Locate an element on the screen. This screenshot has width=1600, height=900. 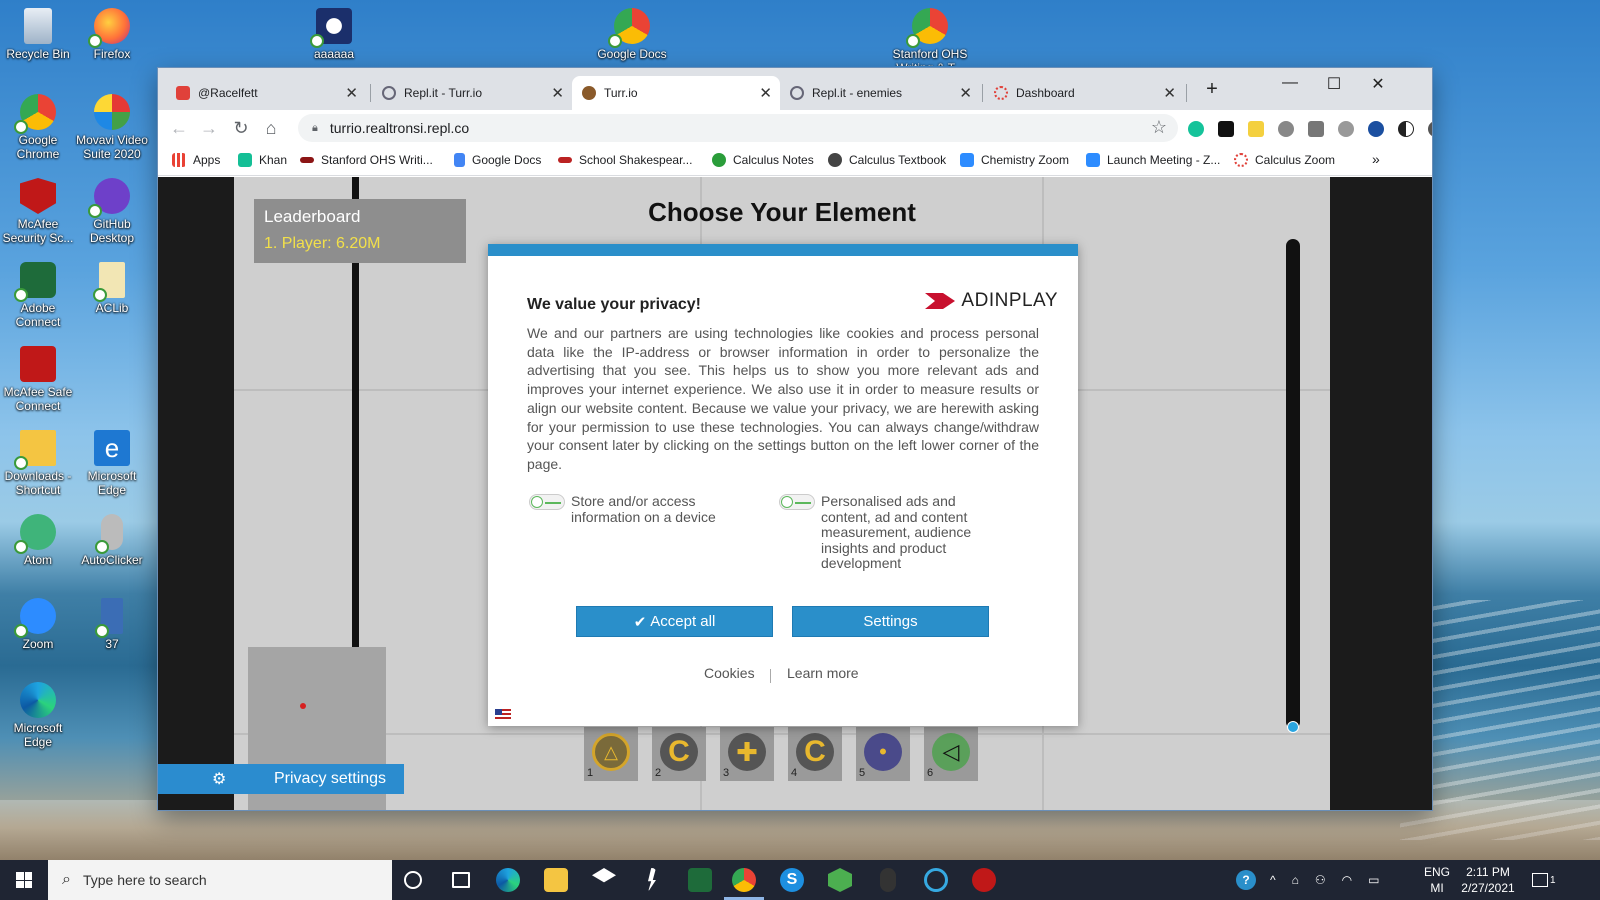
element-option-6: ◁ 6 is located at coordinates (951, 754).